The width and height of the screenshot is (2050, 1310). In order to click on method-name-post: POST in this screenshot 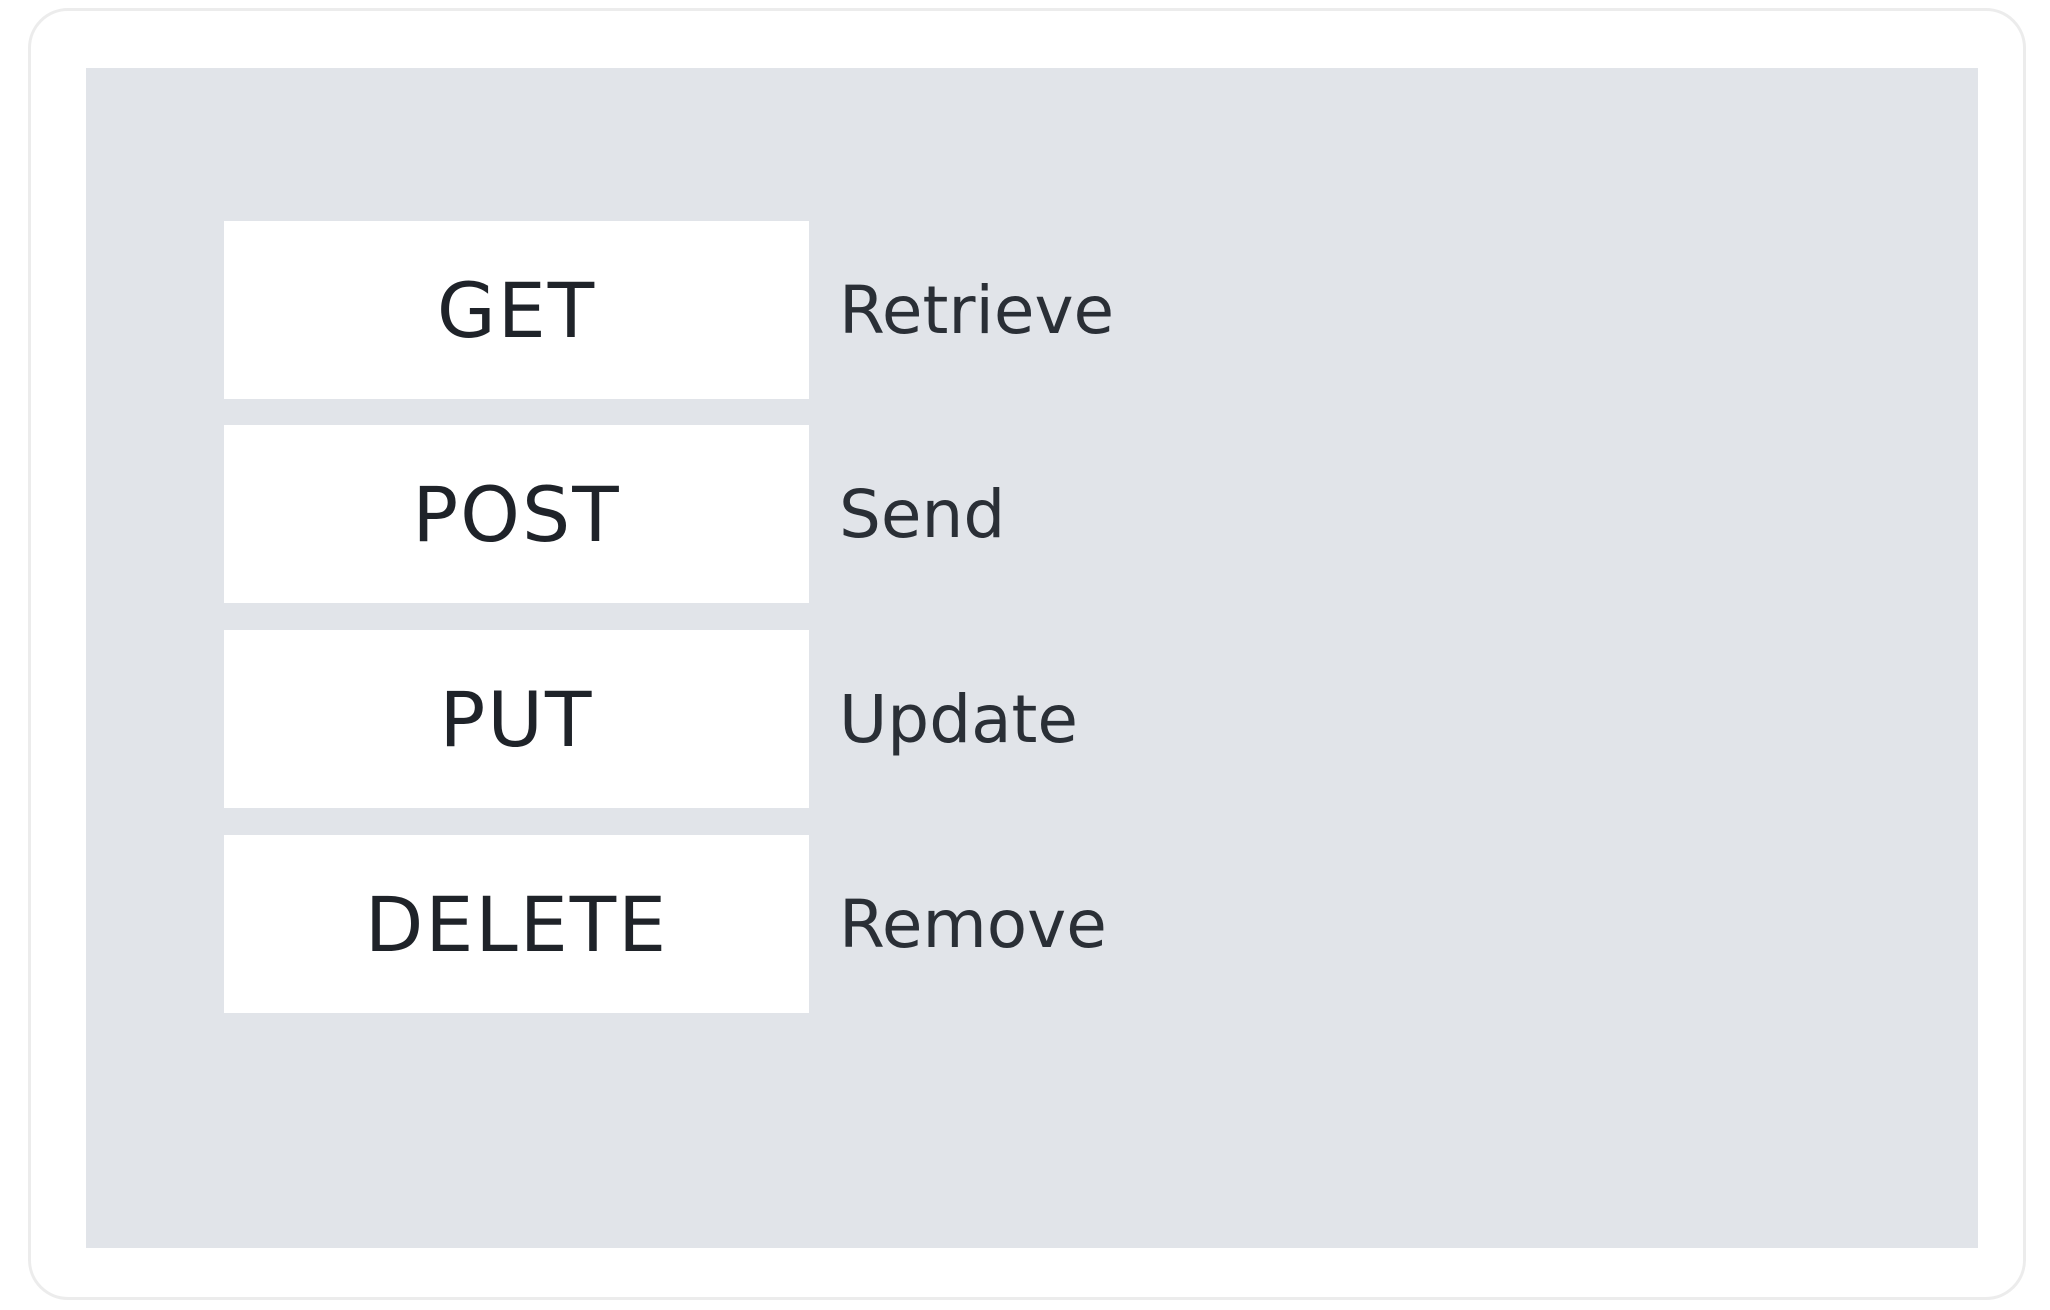, I will do `click(516, 514)`.